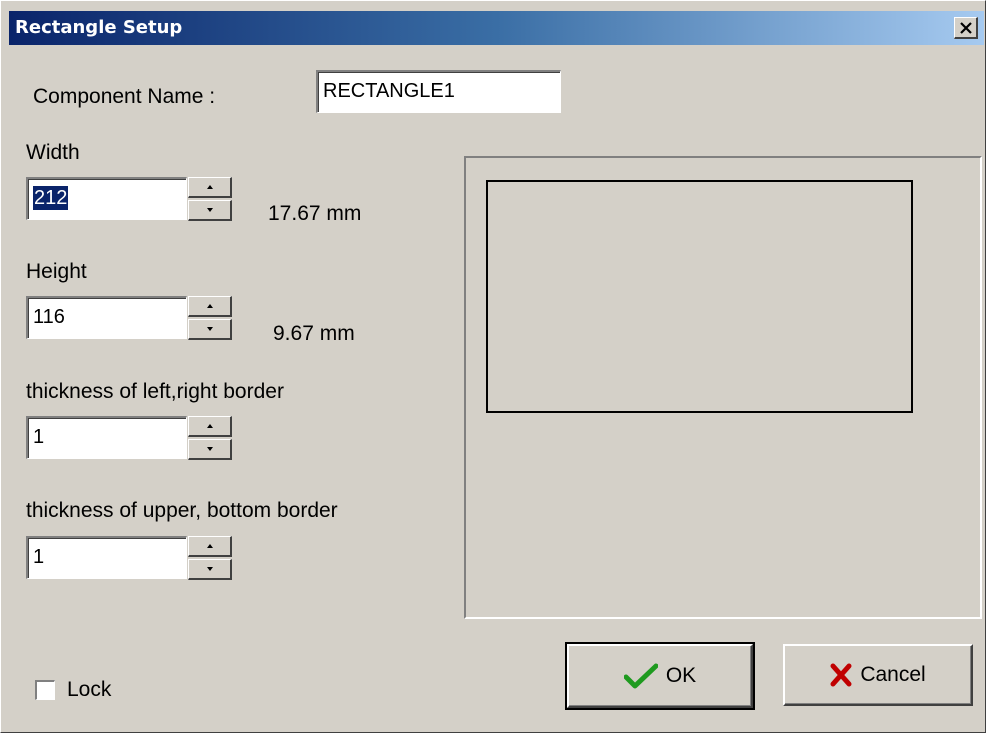 This screenshot has width=986, height=733. I want to click on thickness-left-right-spin-up-button, so click(210, 426).